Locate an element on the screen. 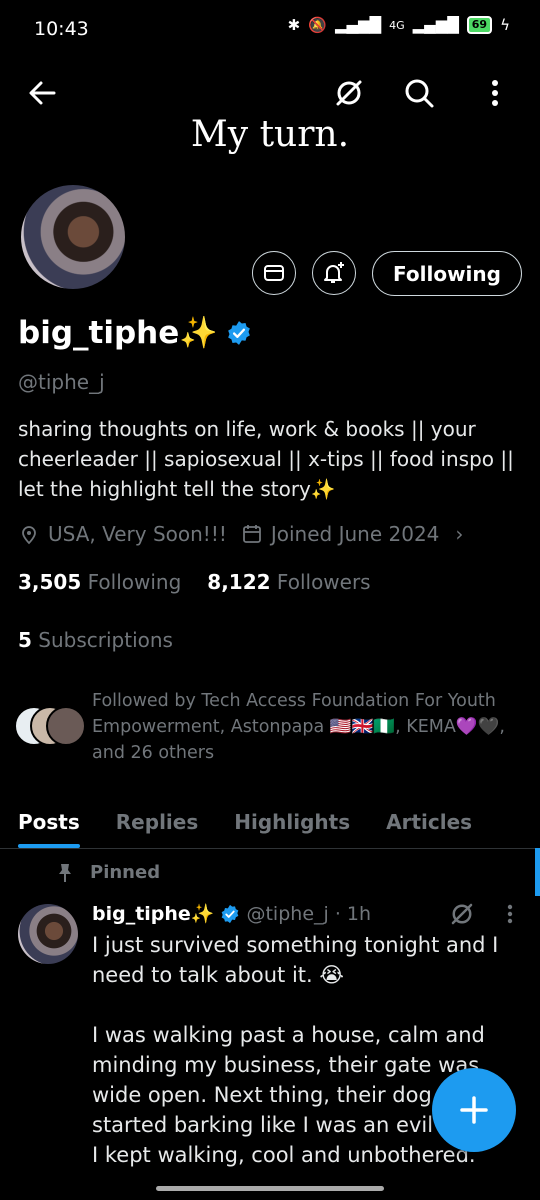 The height and width of the screenshot is (1200, 540). plus-icon is located at coordinates (474, 1110).